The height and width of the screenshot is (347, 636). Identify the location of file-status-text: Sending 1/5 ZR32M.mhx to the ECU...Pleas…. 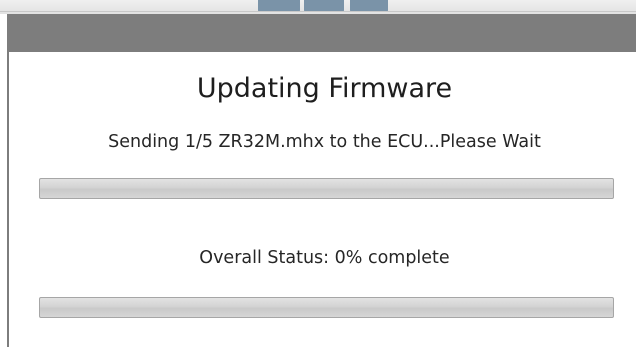
(324, 142).